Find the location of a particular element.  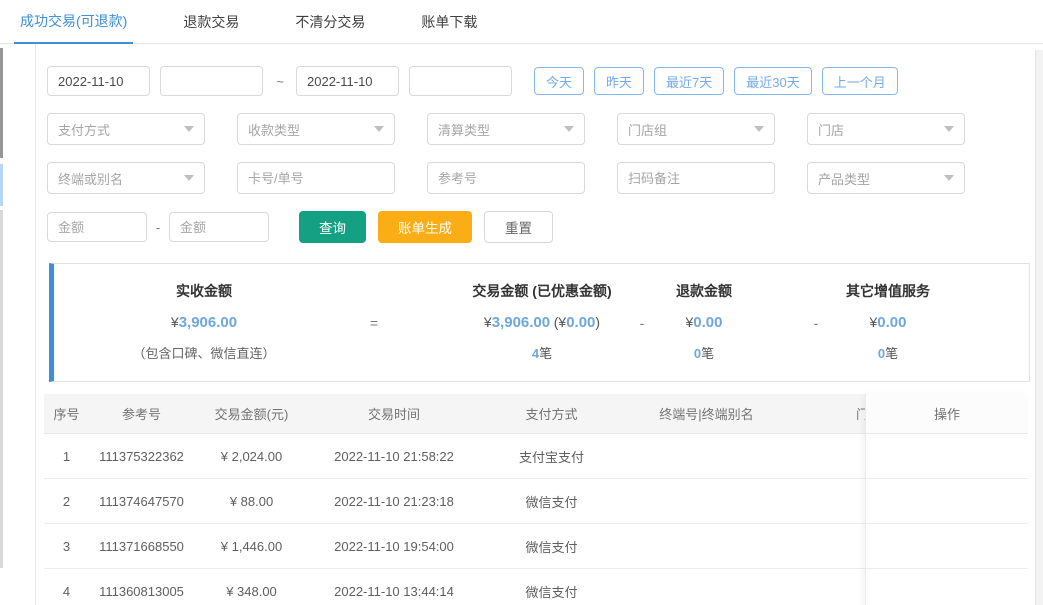

received-amount-note: （包含口碑、微信直连） is located at coordinates (204, 353).